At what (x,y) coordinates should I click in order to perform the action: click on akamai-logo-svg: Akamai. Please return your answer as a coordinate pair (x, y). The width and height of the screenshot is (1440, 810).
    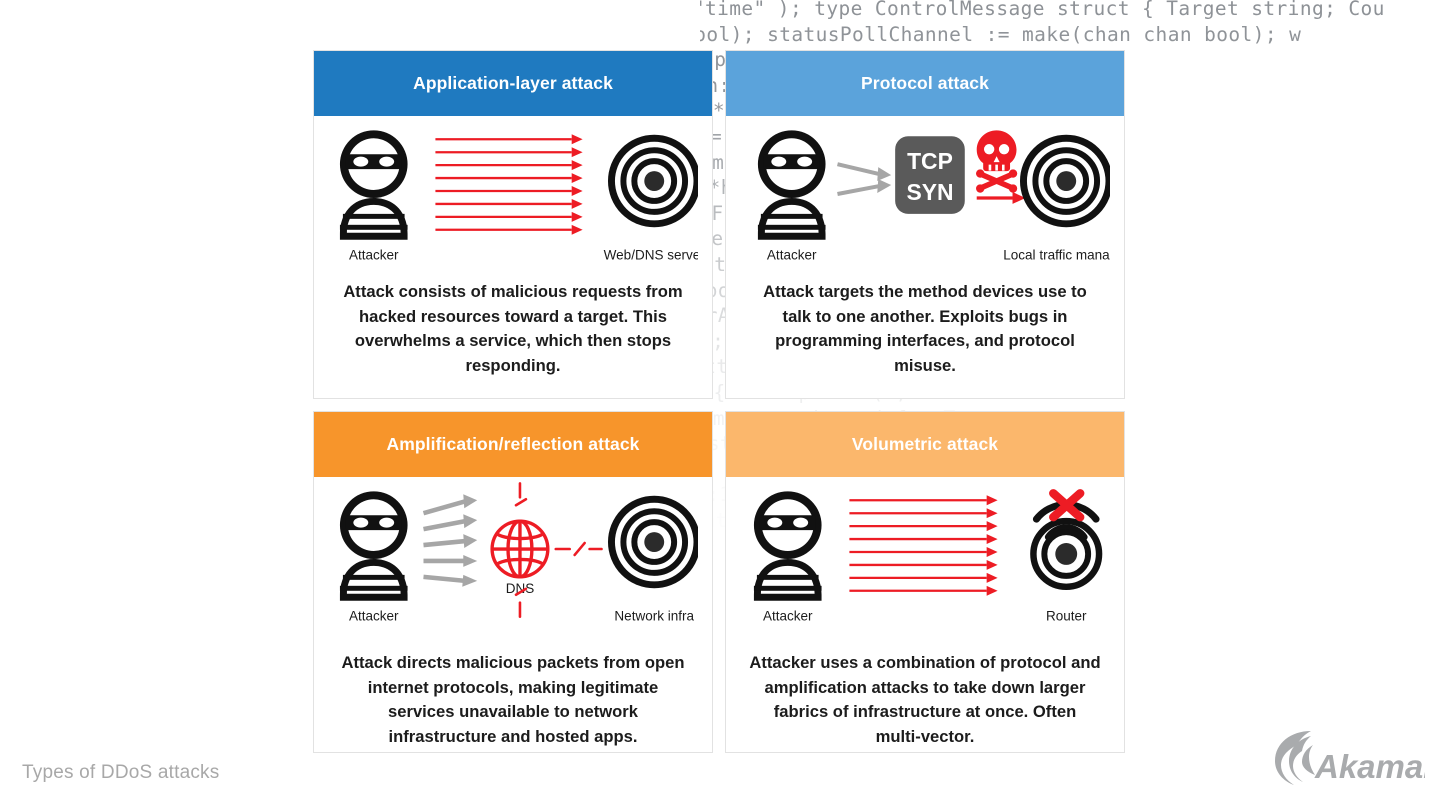
    Looking at the image, I should click on (1354, 758).